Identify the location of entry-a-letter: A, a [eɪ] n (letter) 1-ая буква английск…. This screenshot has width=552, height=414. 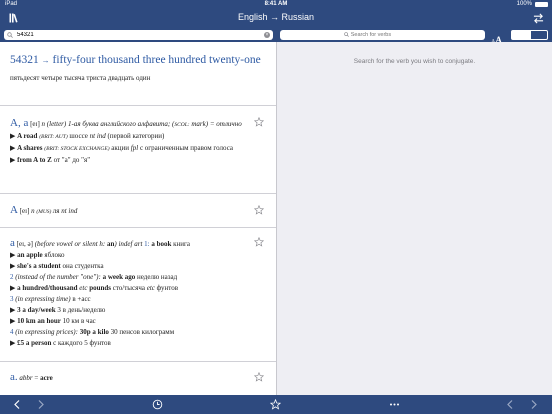
(138, 150).